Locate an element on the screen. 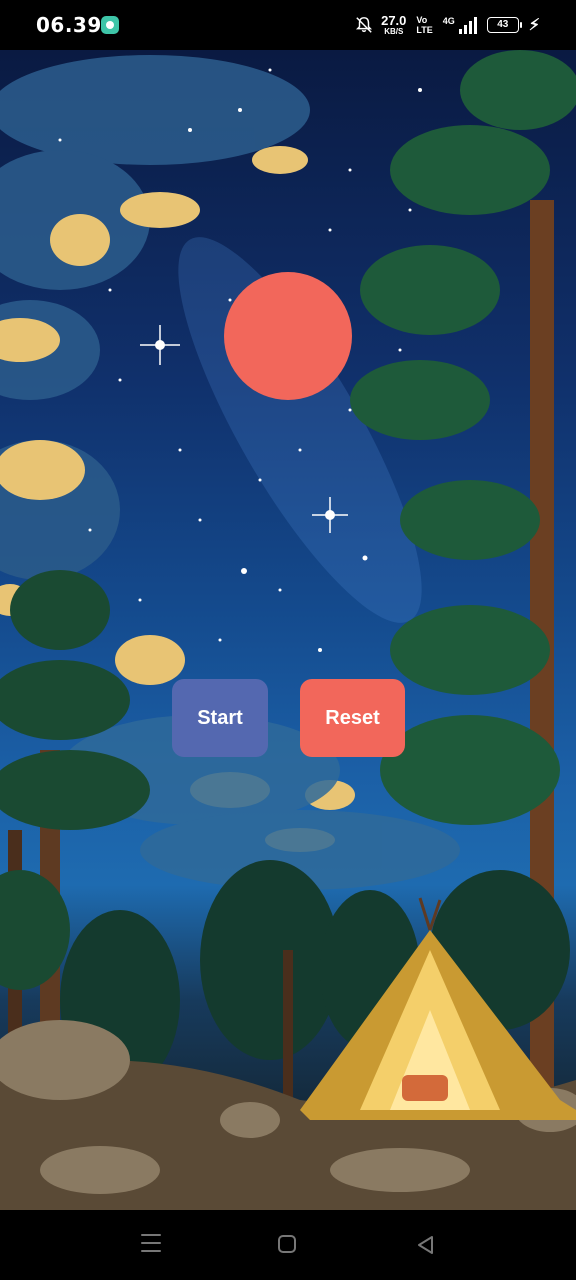  status-icons: 27.0 KB/S Vo LTE 4G 43 ⚡︎ is located at coordinates (447, 25).